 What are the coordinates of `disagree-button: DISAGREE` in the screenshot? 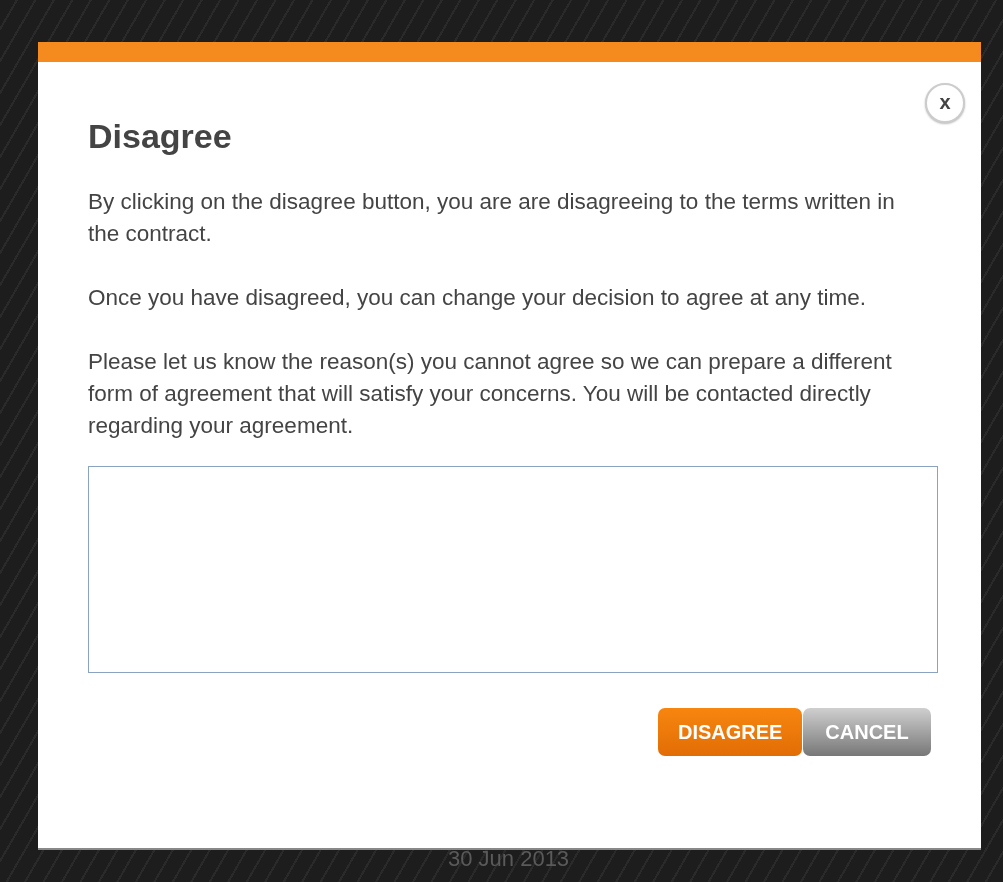 It's located at (730, 732).